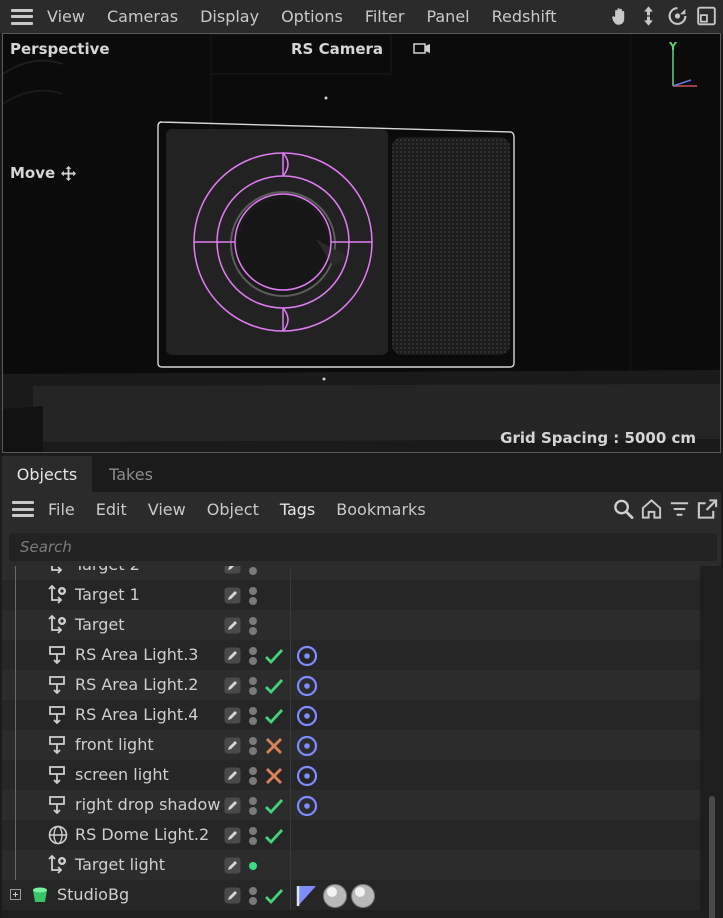 This screenshot has width=723, height=918. What do you see at coordinates (107, 570) in the screenshot?
I see `object-name: Target 2` at bounding box center [107, 570].